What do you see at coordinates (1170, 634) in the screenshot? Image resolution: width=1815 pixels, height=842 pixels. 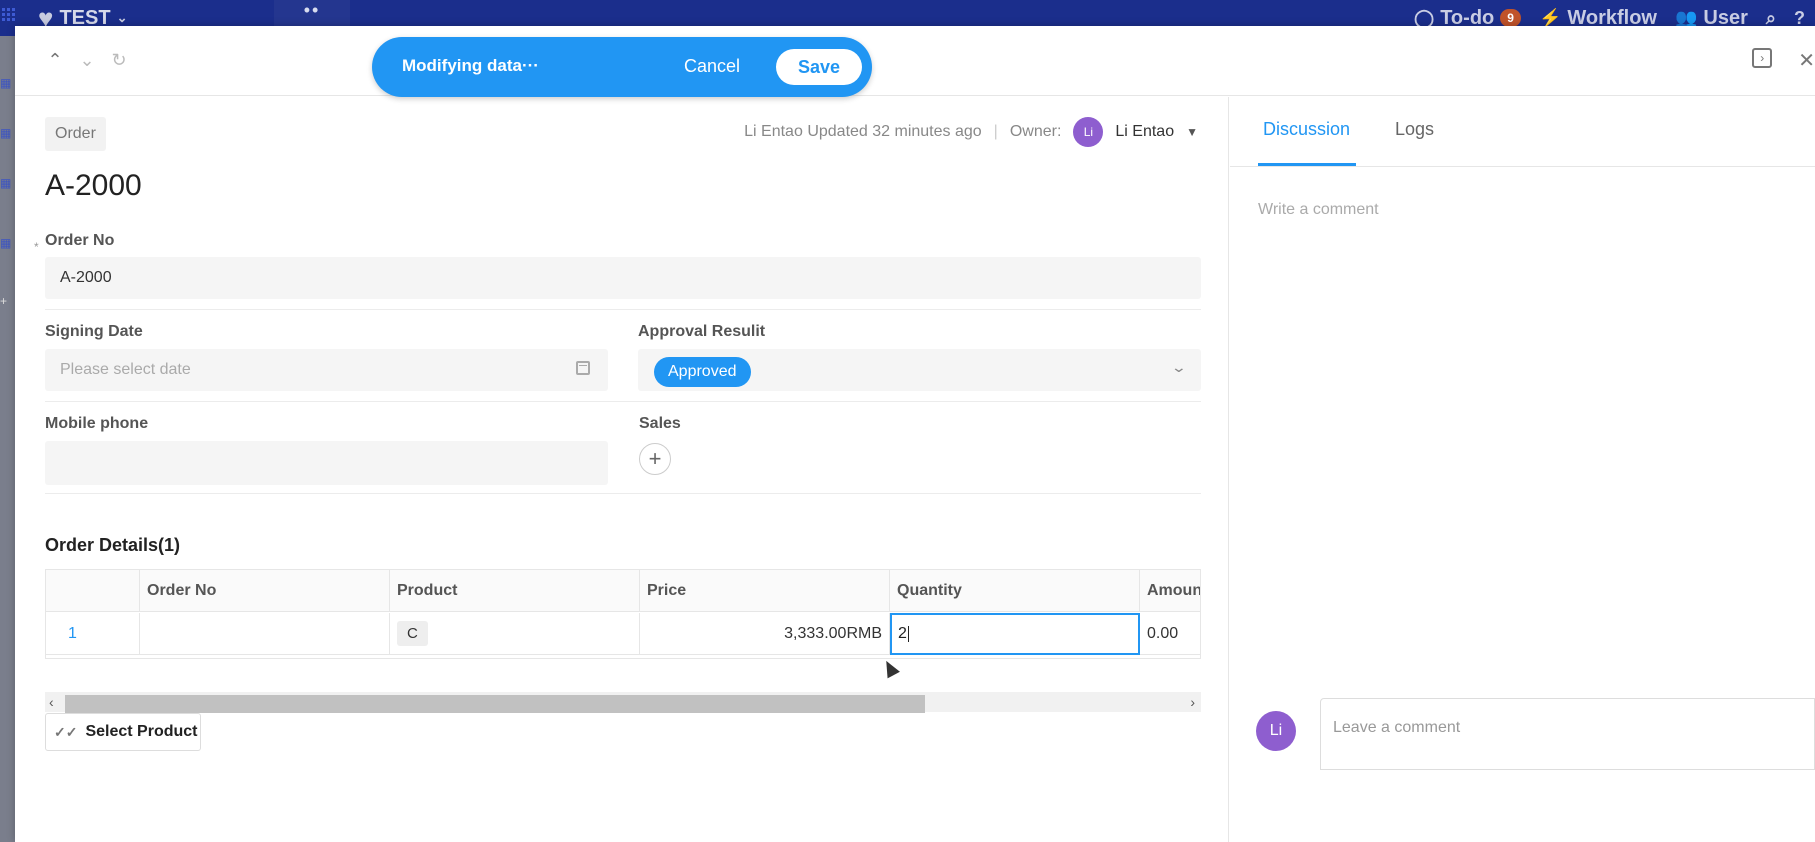 I see `amount-cell: 0.00` at bounding box center [1170, 634].